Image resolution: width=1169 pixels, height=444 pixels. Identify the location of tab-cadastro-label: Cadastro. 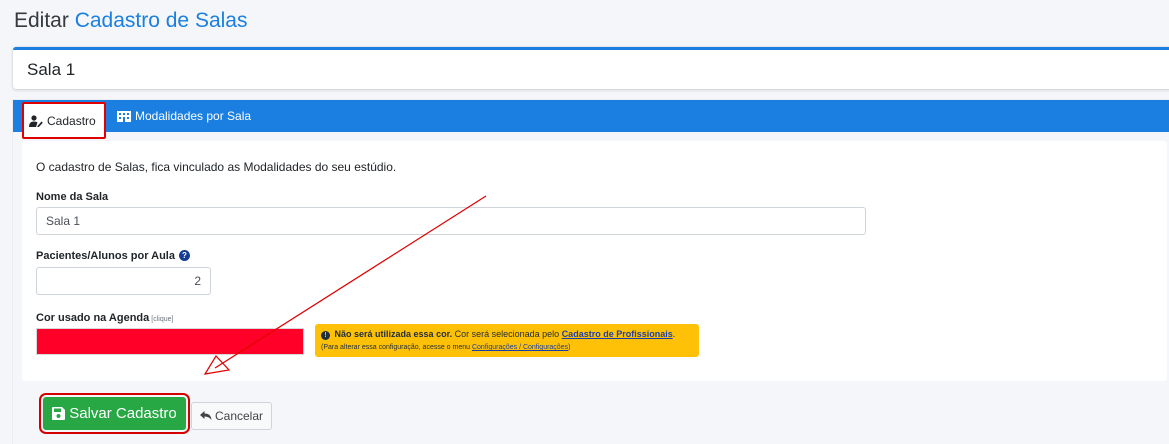
(71, 120).